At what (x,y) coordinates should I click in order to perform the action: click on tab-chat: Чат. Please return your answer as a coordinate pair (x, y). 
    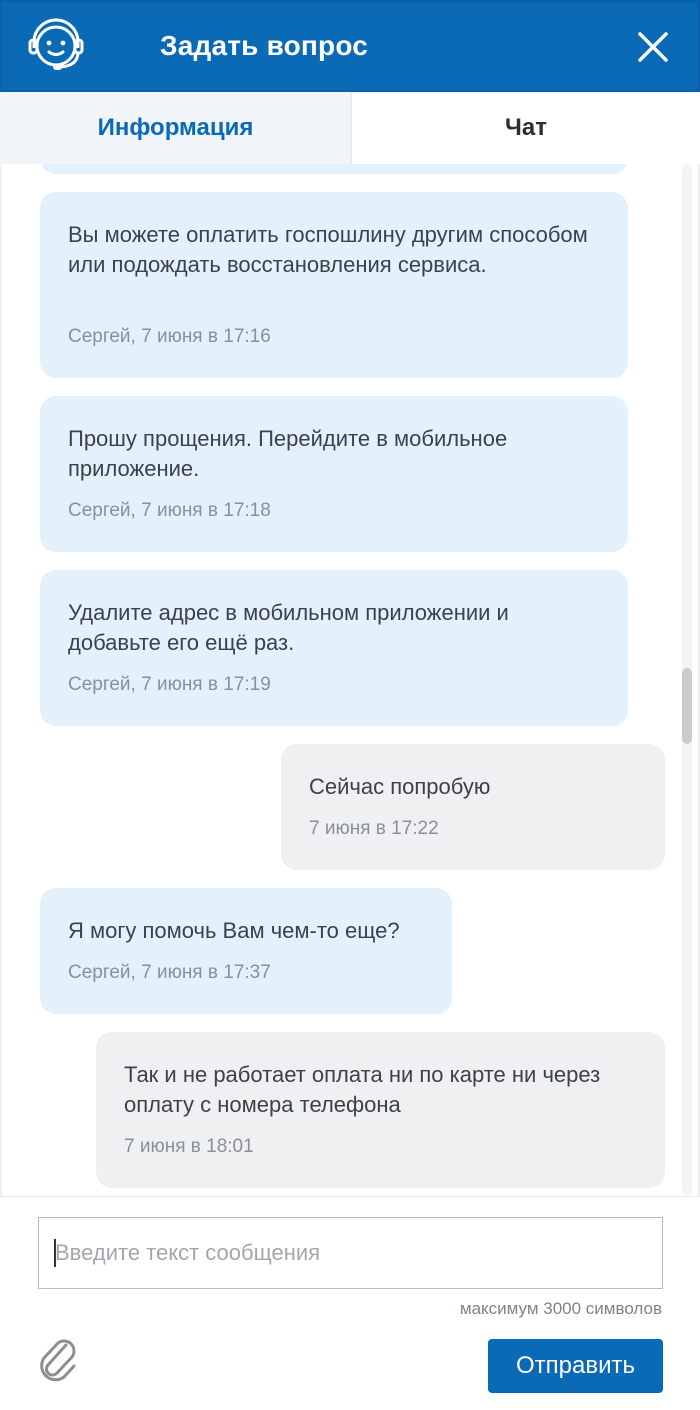
    Looking at the image, I should click on (526, 128).